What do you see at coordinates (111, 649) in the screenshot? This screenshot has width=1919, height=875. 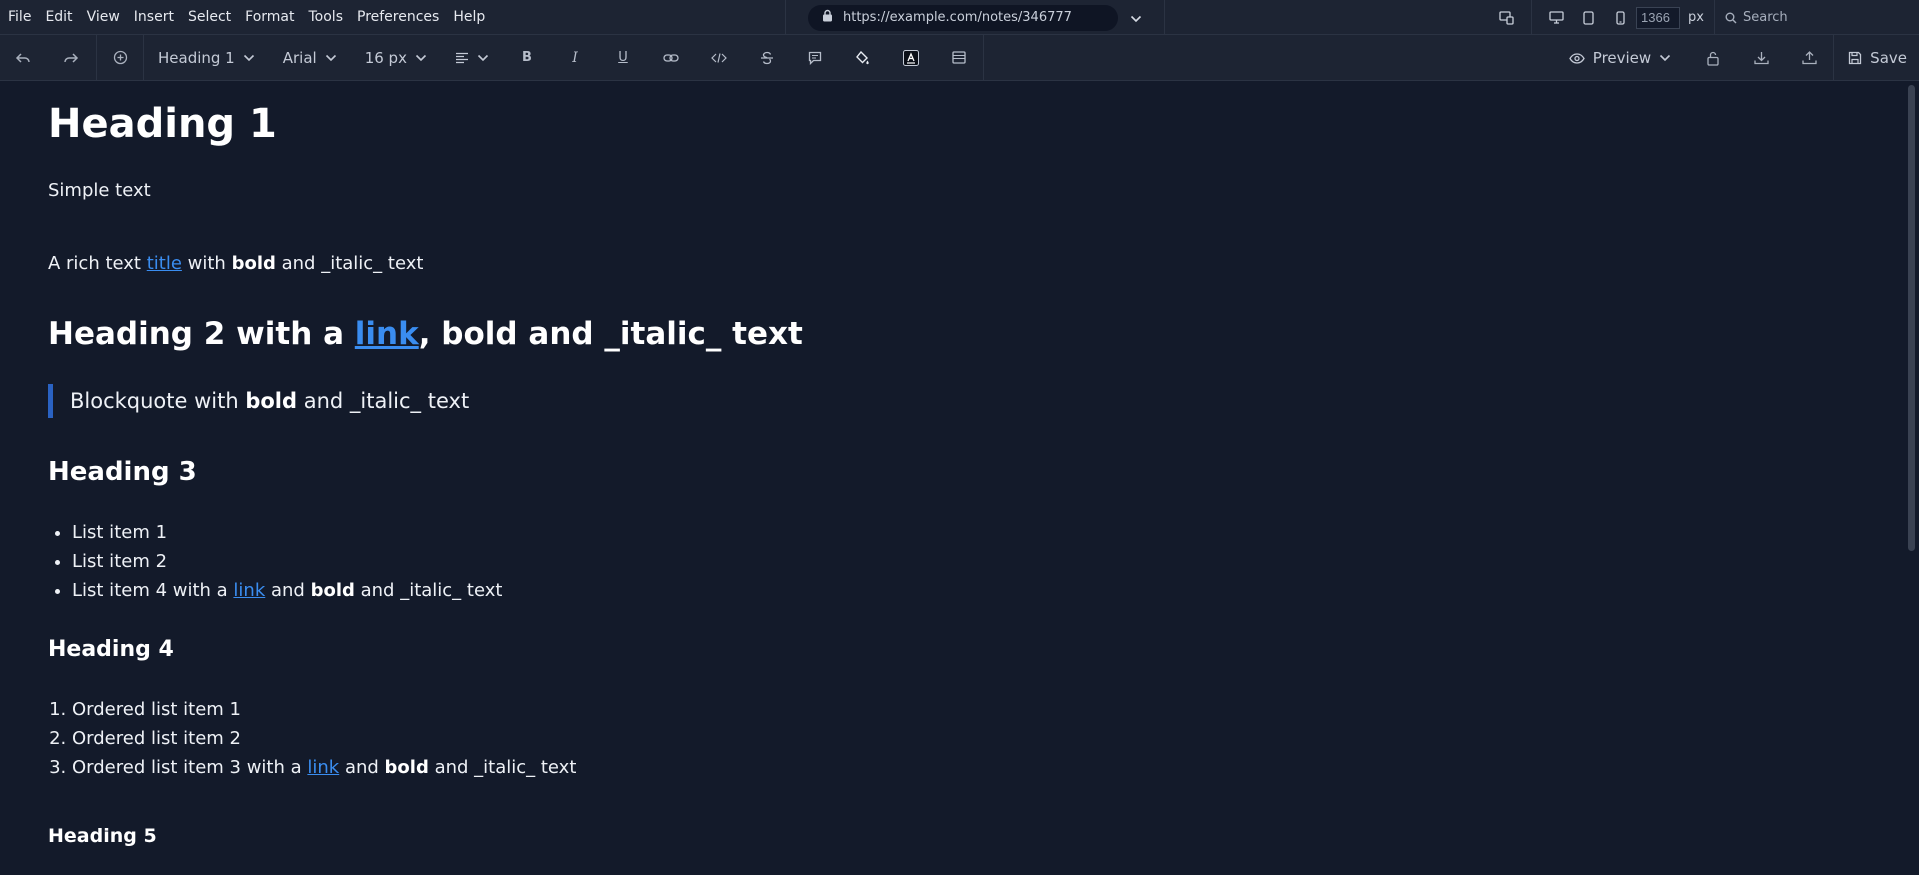 I see `doc-heading-4: Heading 4` at bounding box center [111, 649].